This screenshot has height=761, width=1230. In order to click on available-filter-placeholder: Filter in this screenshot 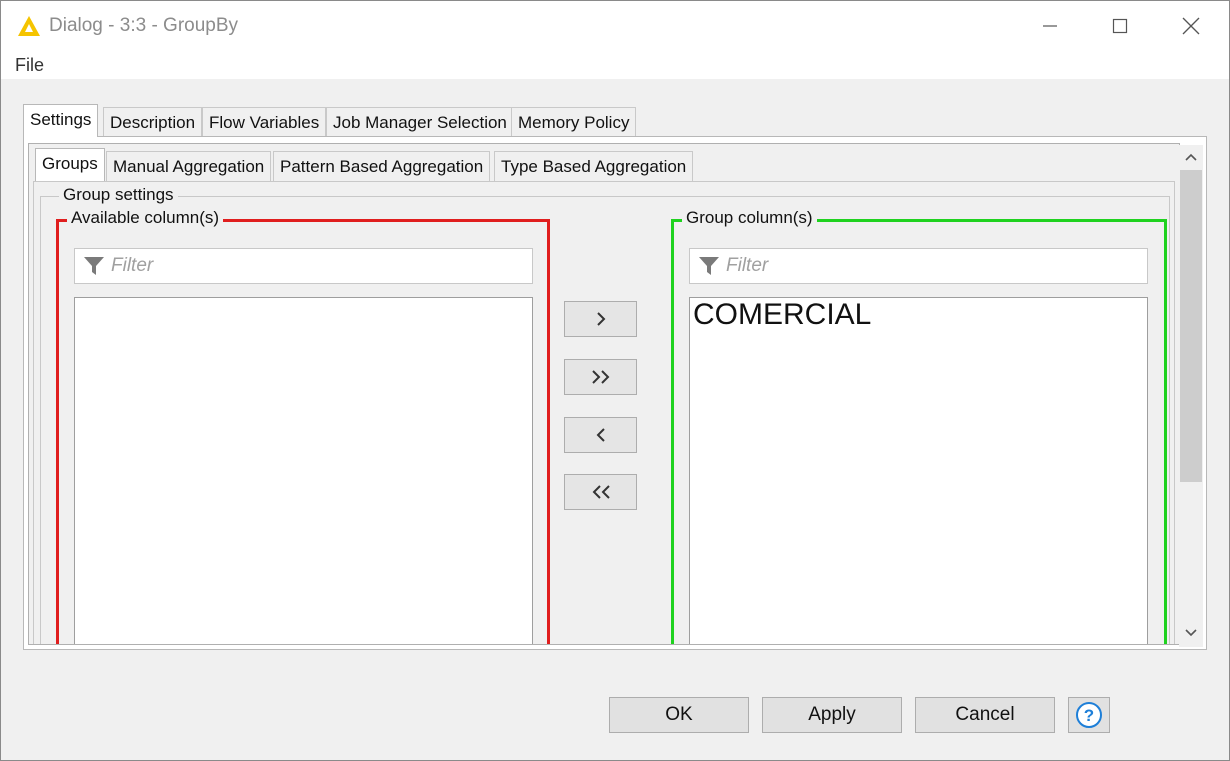, I will do `click(132, 265)`.